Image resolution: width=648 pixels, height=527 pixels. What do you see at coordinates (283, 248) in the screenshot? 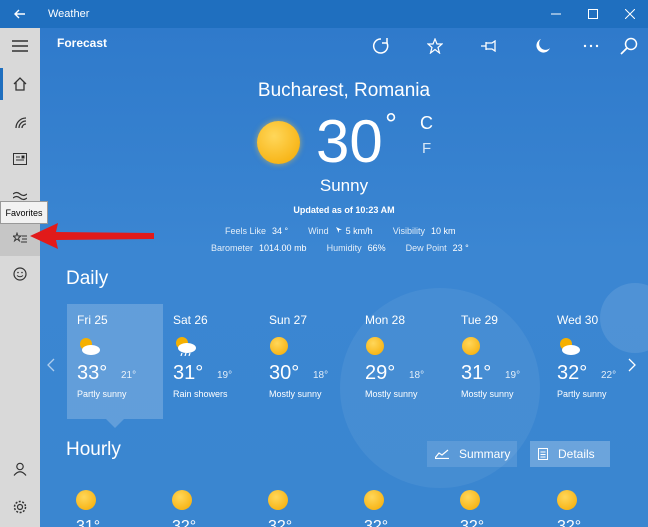
I see `barometer-value: 1014.00 mb` at bounding box center [283, 248].